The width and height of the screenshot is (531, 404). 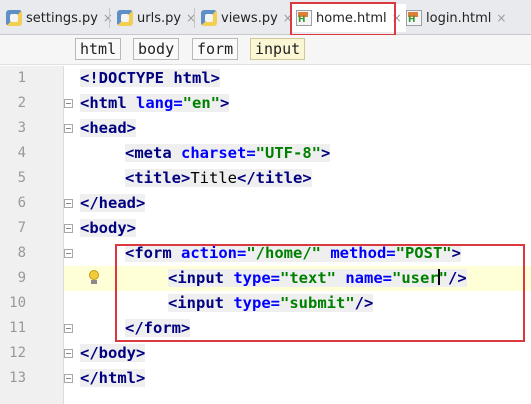 I want to click on line-number: 4, so click(x=21, y=153).